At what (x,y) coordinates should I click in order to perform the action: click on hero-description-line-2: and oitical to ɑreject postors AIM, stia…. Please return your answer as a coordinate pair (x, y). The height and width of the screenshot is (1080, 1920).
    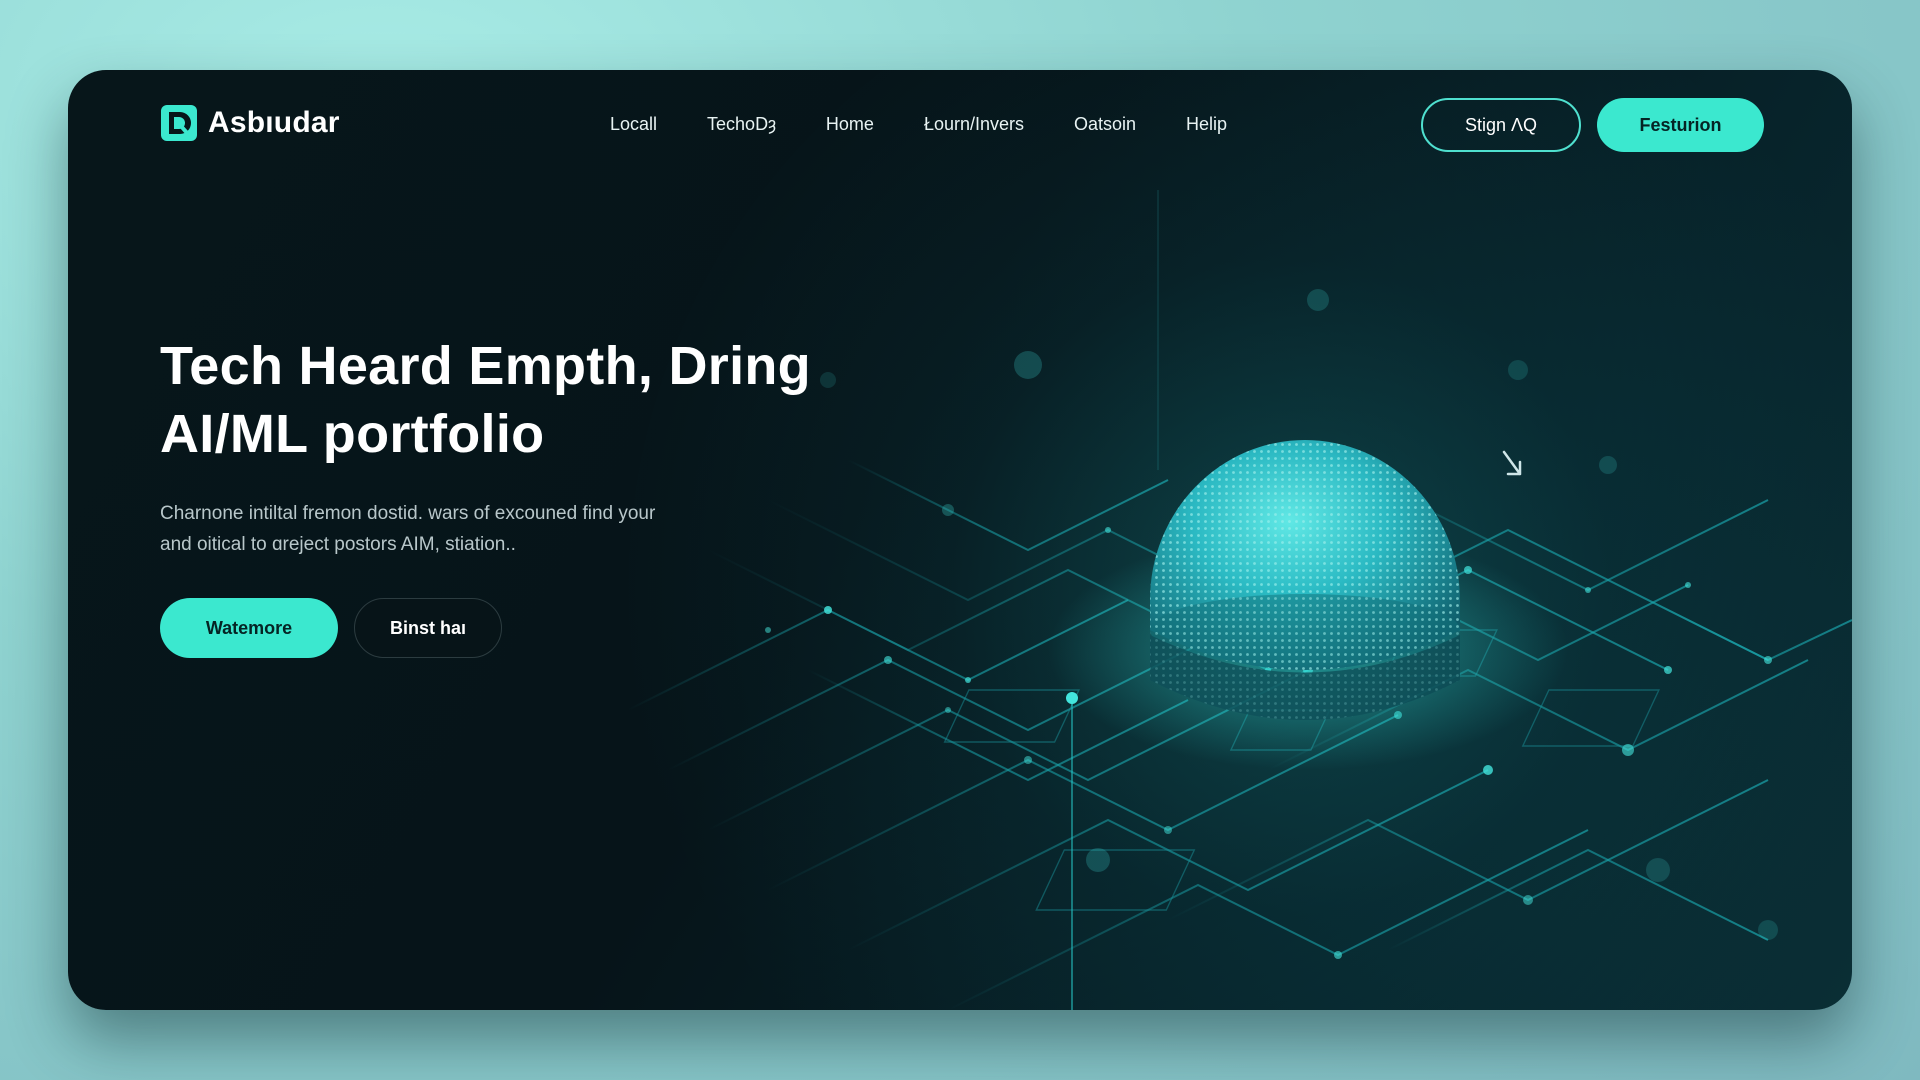
    Looking at the image, I should click on (338, 544).